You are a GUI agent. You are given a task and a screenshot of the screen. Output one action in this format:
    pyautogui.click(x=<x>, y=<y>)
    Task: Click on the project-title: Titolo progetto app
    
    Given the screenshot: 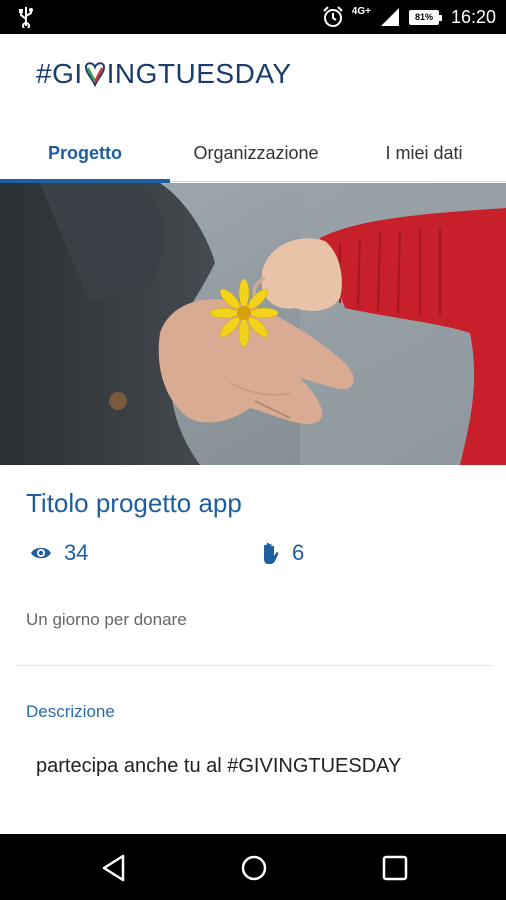 What is the action you would take?
    pyautogui.click(x=134, y=503)
    